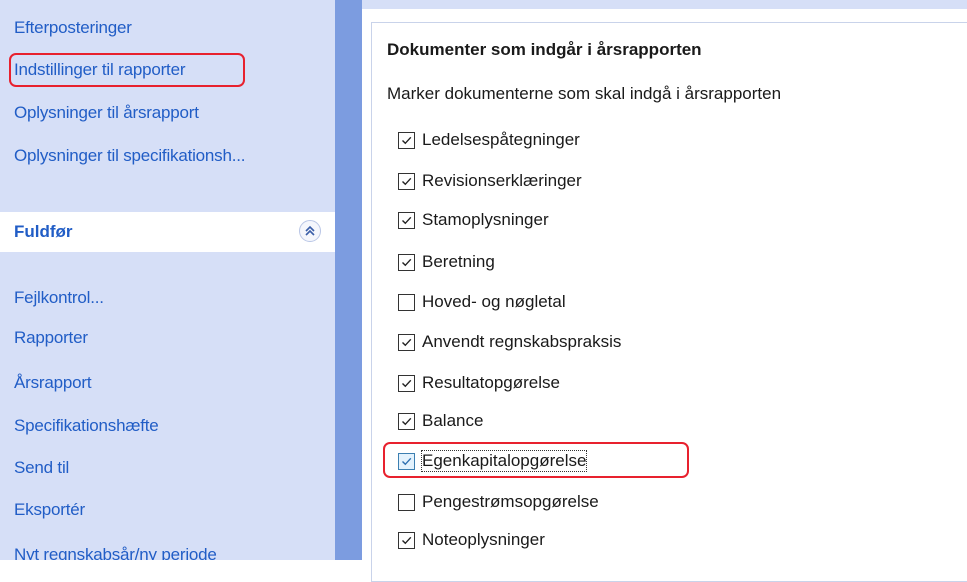  What do you see at coordinates (664, 4) in the screenshot?
I see `top-strip` at bounding box center [664, 4].